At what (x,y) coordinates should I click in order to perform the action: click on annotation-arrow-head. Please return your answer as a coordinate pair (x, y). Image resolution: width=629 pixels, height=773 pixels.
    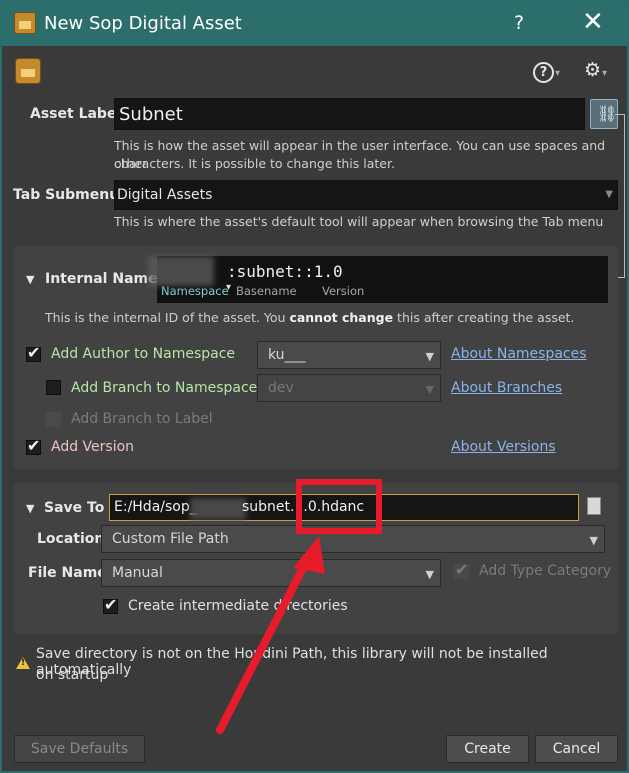
    Looking at the image, I should click on (309, 555).